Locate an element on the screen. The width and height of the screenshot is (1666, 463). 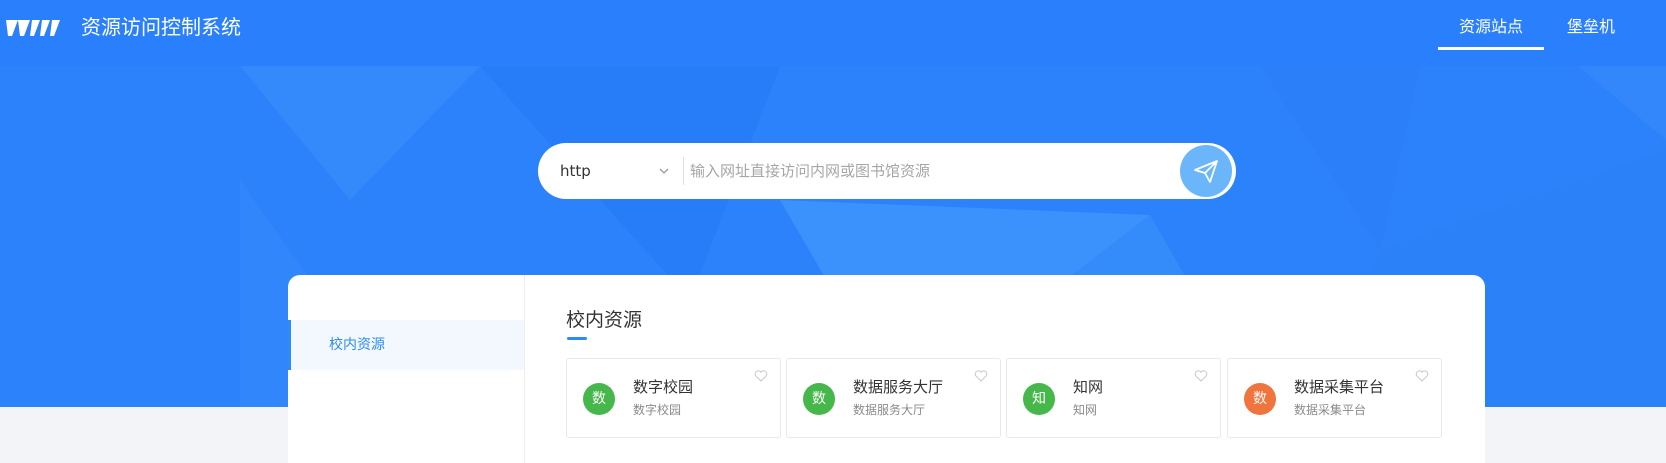
resource-name: 知网 is located at coordinates (1088, 387).